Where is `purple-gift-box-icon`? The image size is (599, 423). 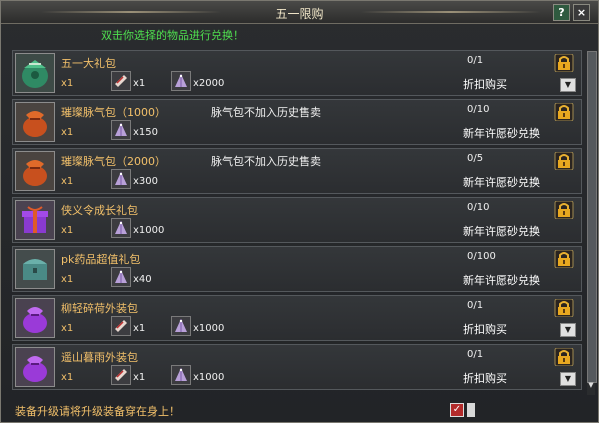
purple-gift-box-icon is located at coordinates (35, 220).